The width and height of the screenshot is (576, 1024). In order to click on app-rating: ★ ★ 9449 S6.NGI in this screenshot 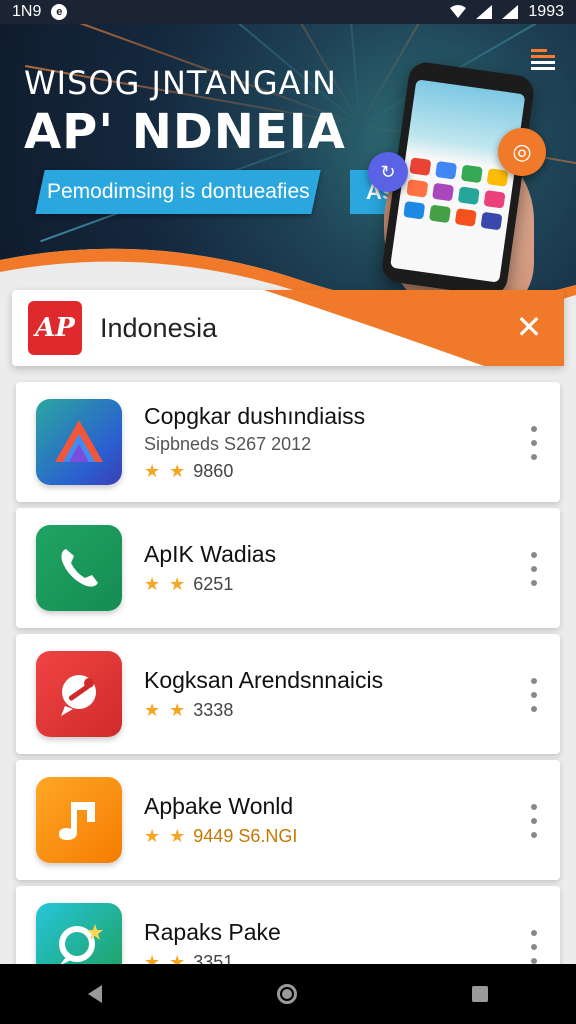, I will do `click(220, 836)`.